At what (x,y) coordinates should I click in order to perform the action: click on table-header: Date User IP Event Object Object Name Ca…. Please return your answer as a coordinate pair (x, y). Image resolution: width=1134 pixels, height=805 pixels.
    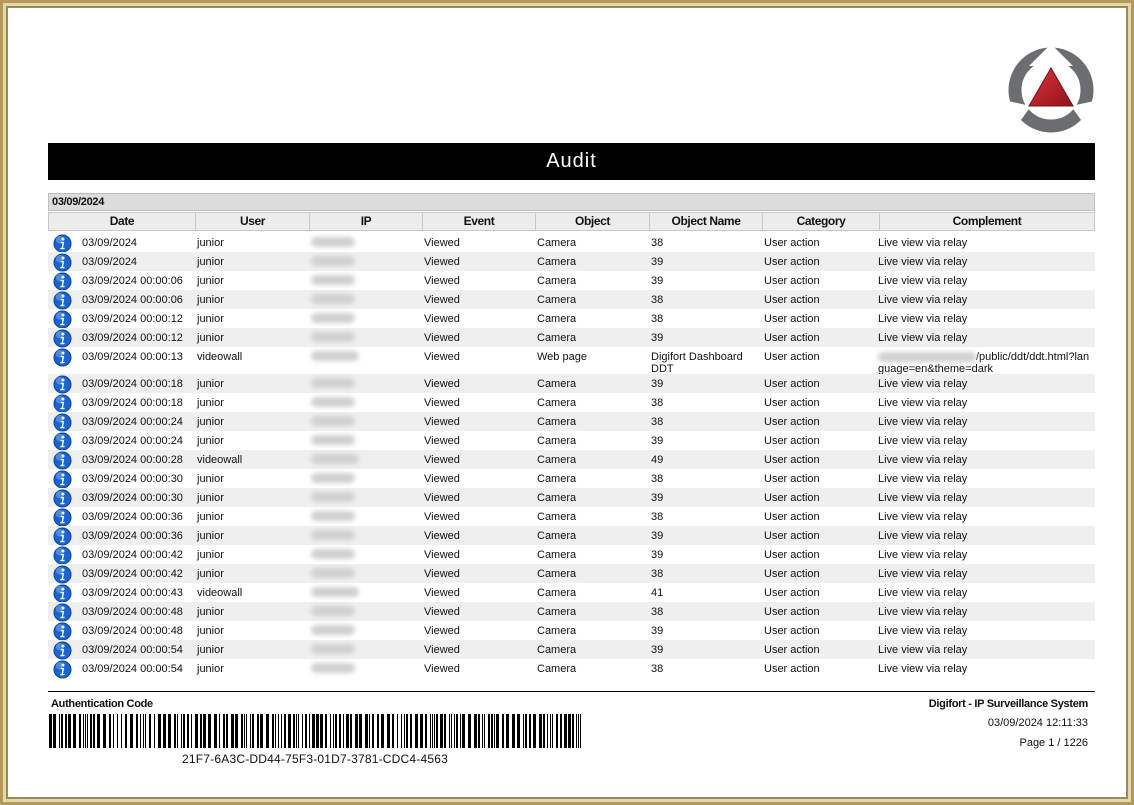
    Looking at the image, I should click on (571, 221).